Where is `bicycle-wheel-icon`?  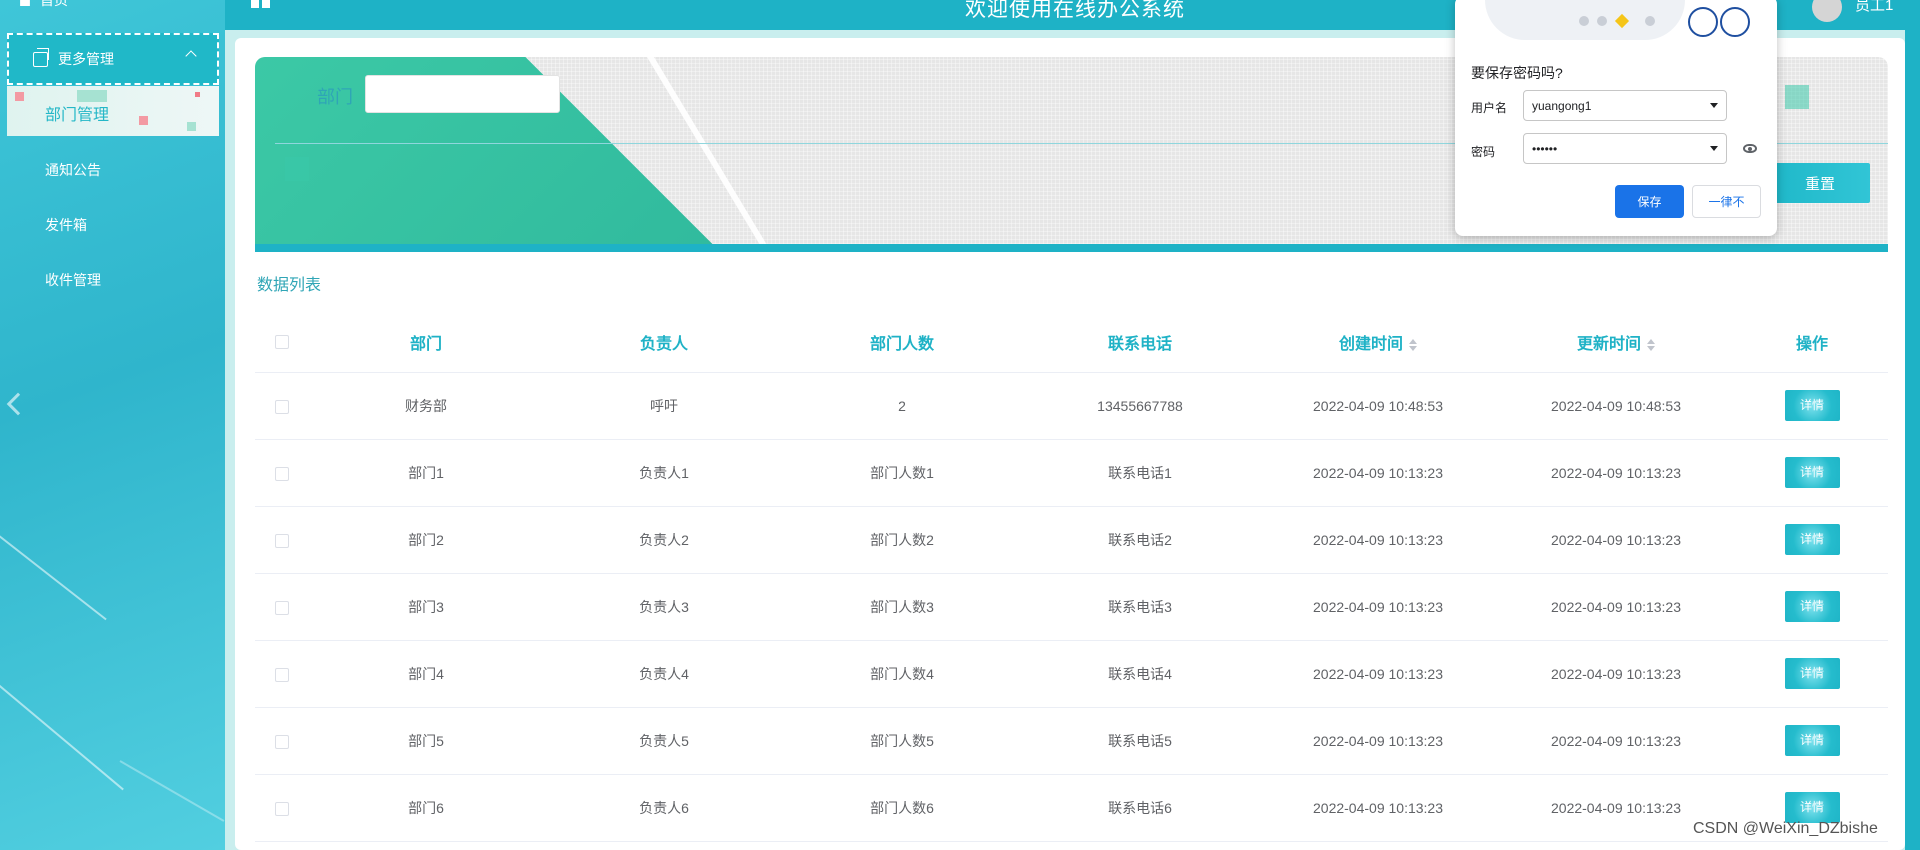
bicycle-wheel-icon is located at coordinates (1703, 22).